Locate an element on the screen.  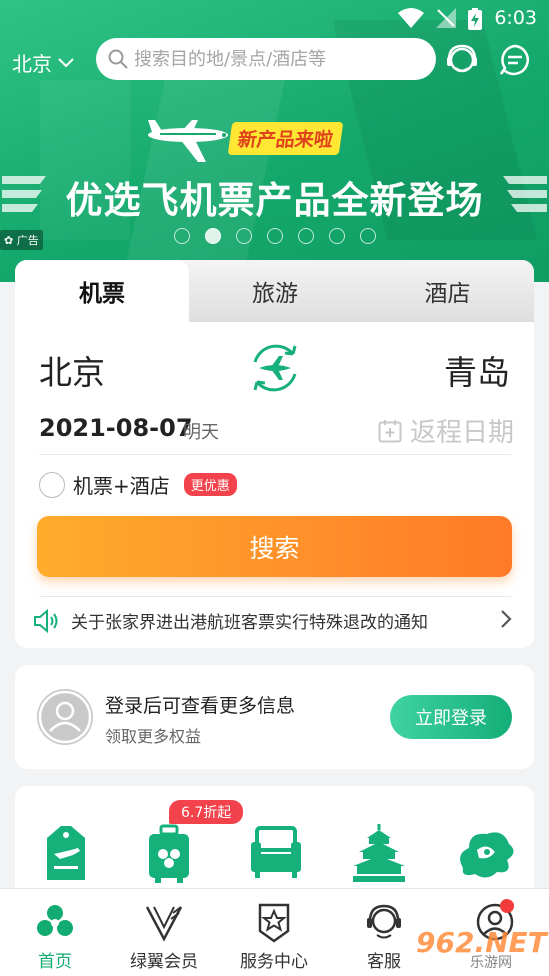
sofa-icon is located at coordinates (276, 852).